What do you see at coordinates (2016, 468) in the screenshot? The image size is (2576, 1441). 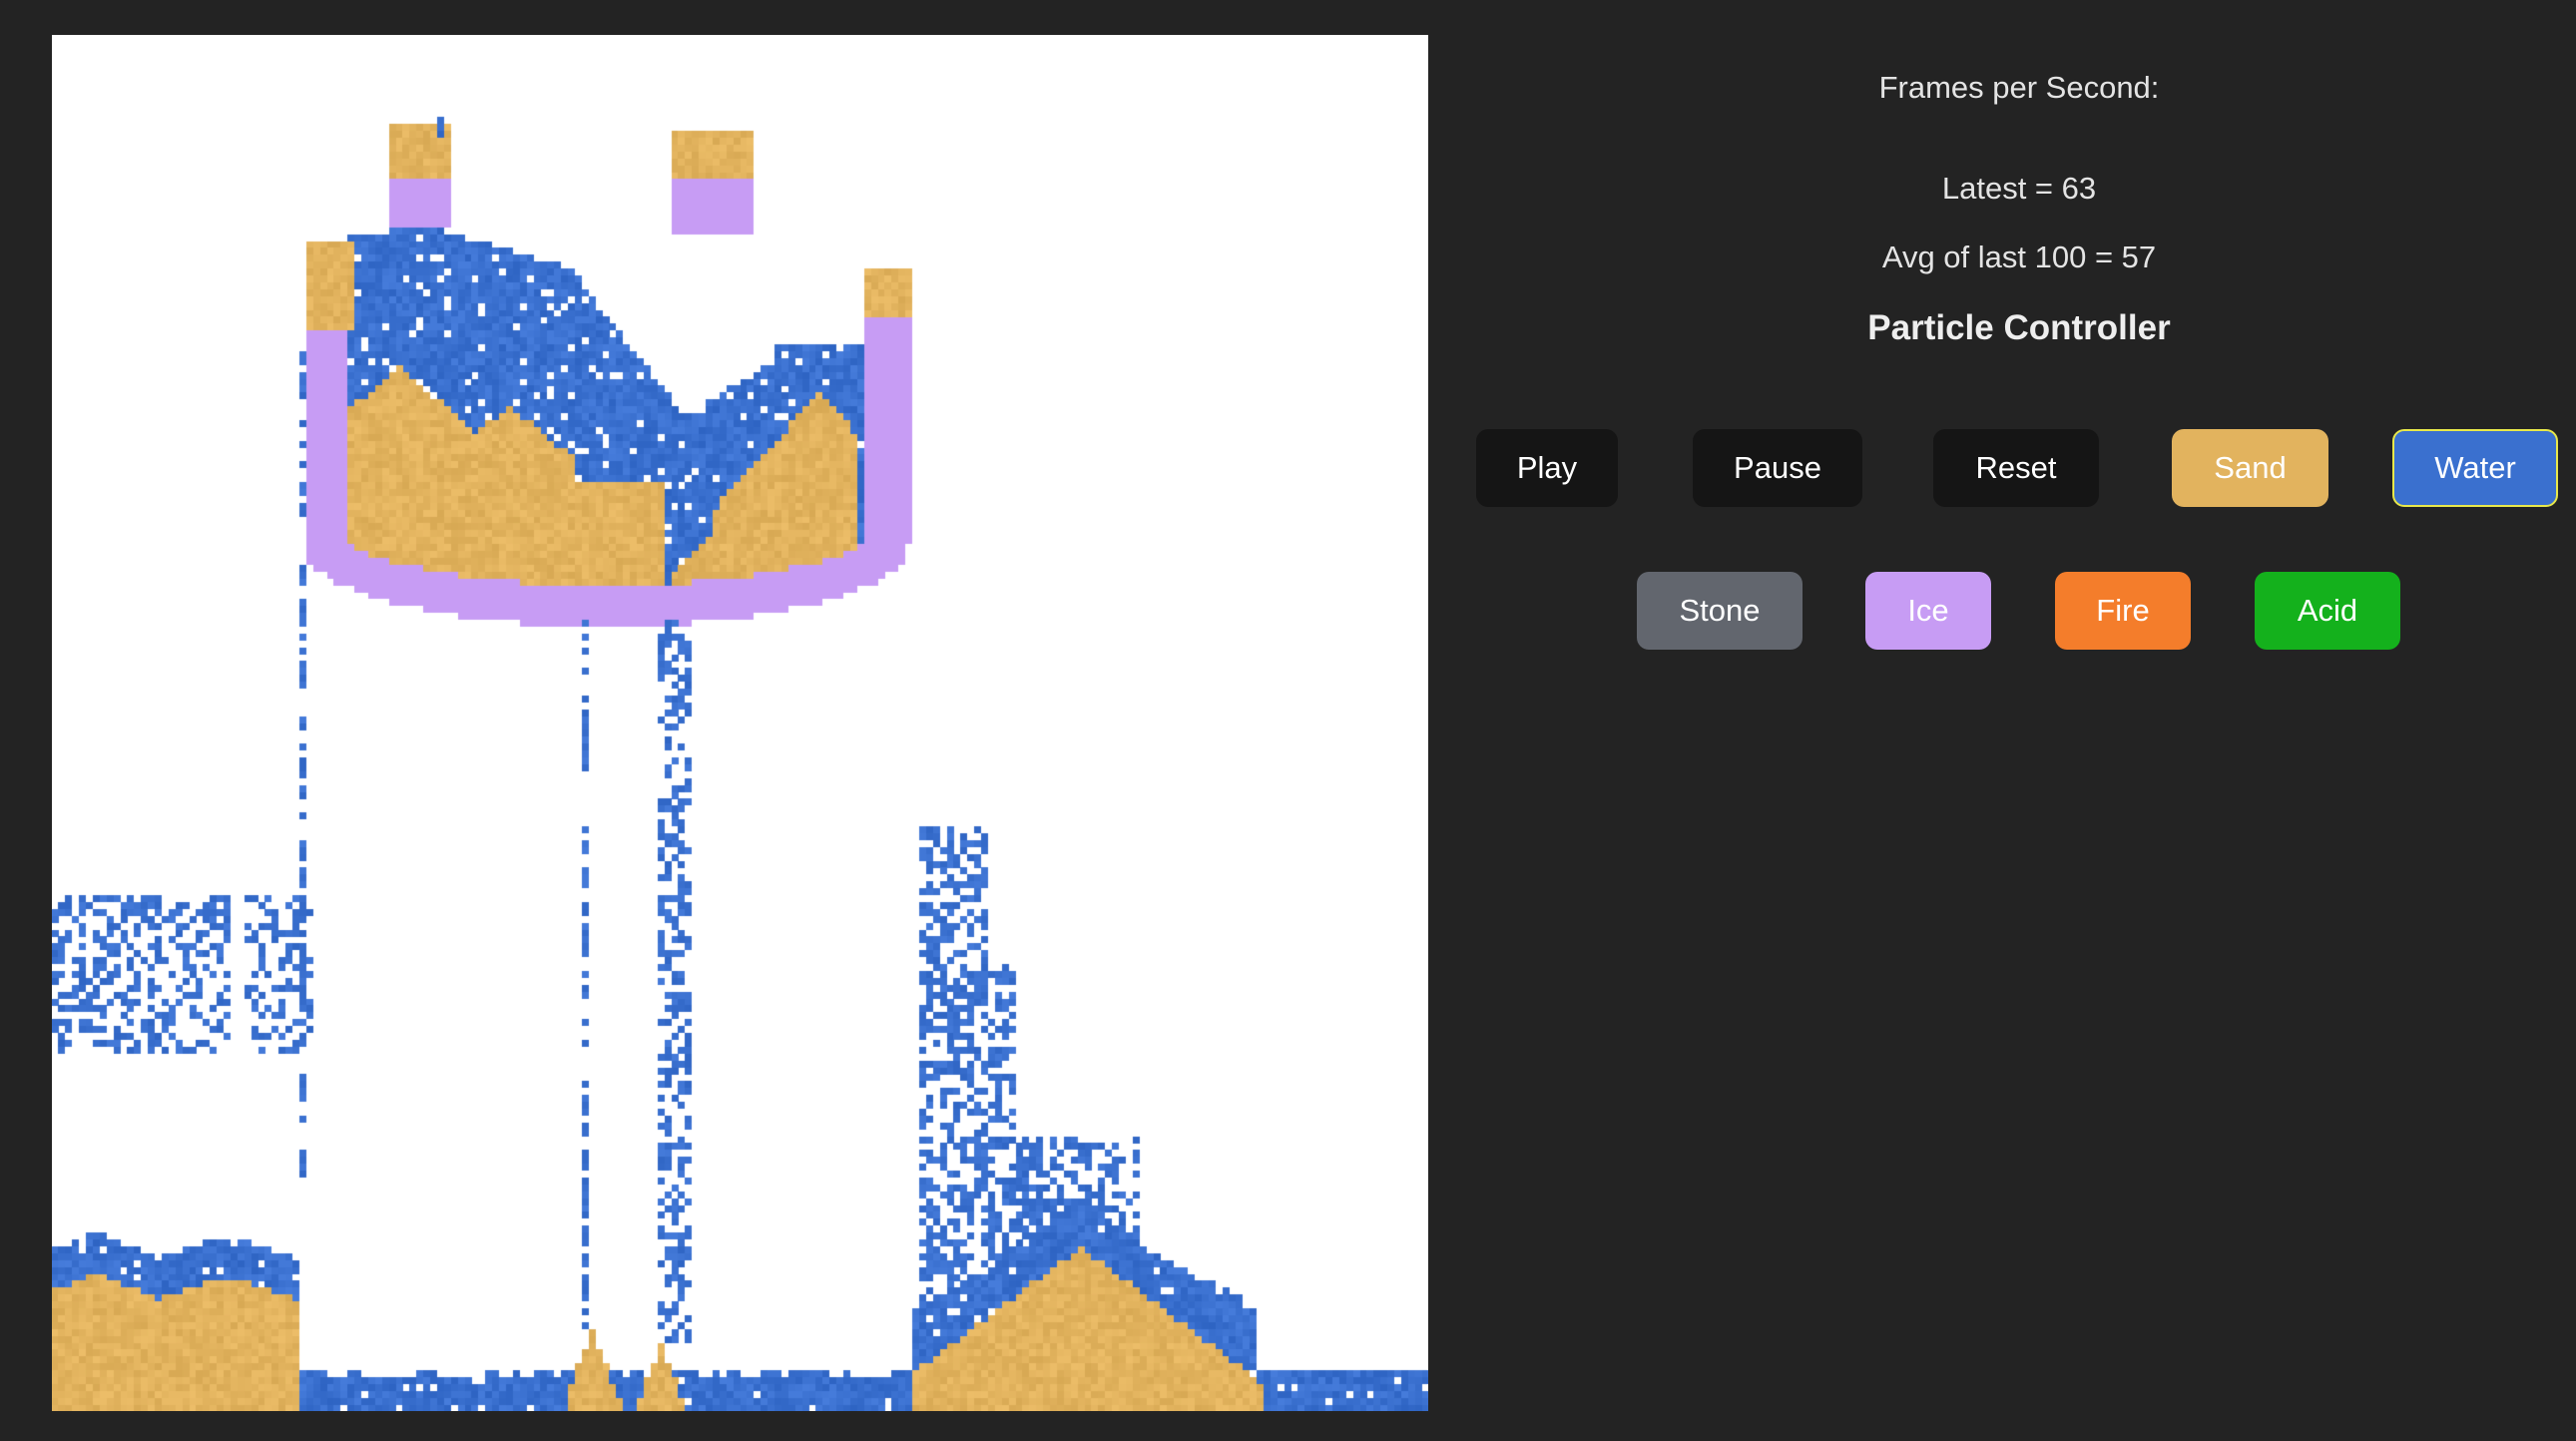 I see `reset-button: Reset` at bounding box center [2016, 468].